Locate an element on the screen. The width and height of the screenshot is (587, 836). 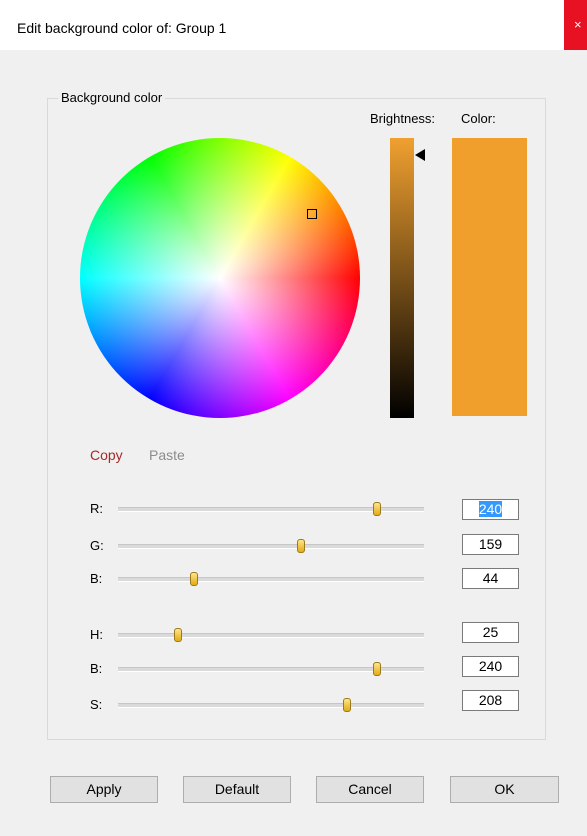
close-icon: × is located at coordinates (578, 24).